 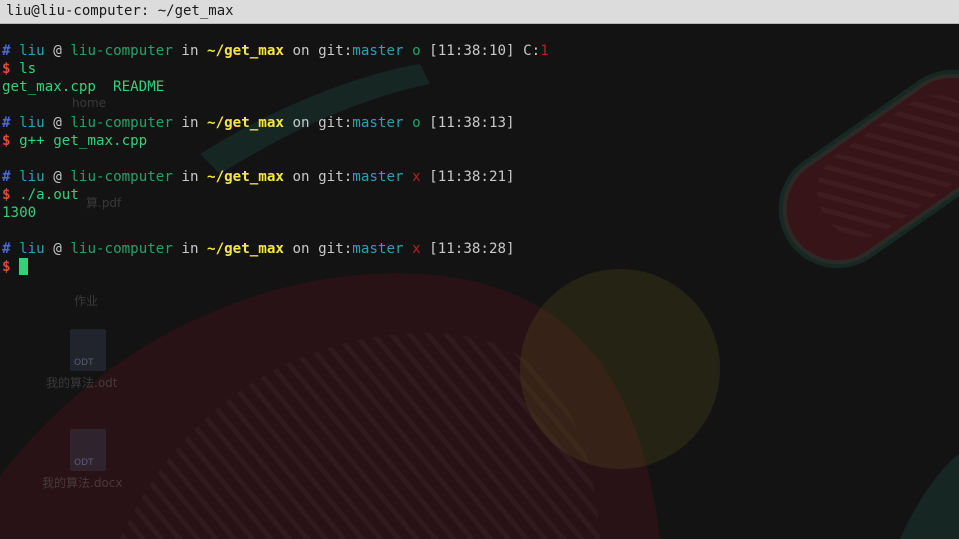 I want to click on command-output: 1300, so click(x=19, y=213).